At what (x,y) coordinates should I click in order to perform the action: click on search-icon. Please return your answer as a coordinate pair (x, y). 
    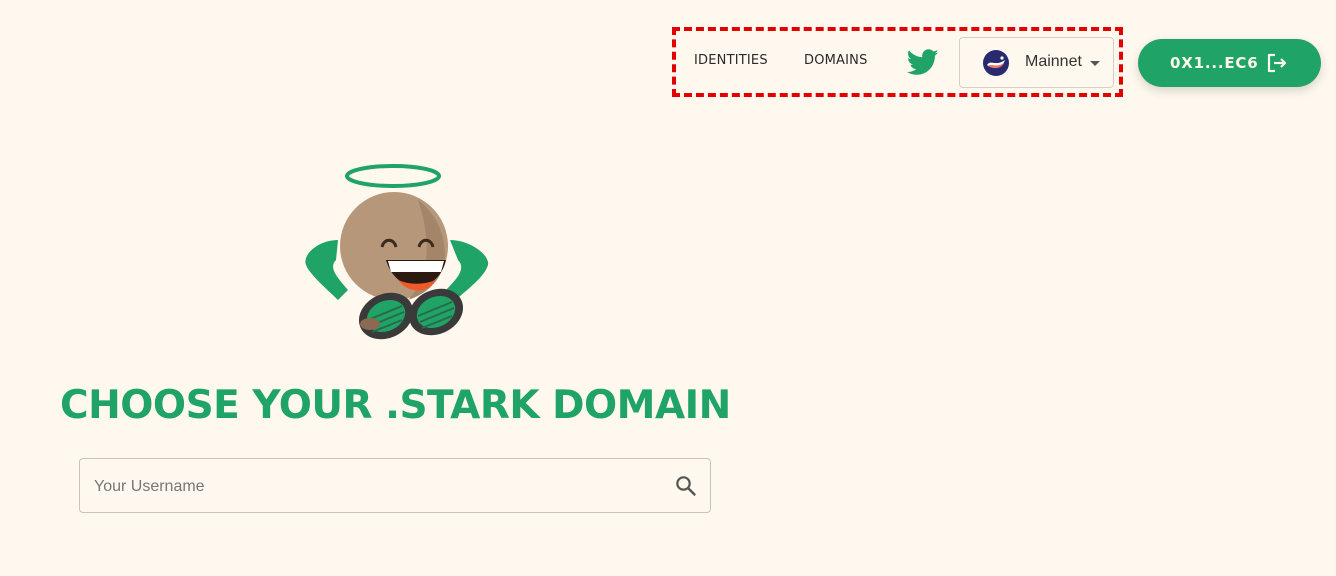
    Looking at the image, I should click on (686, 486).